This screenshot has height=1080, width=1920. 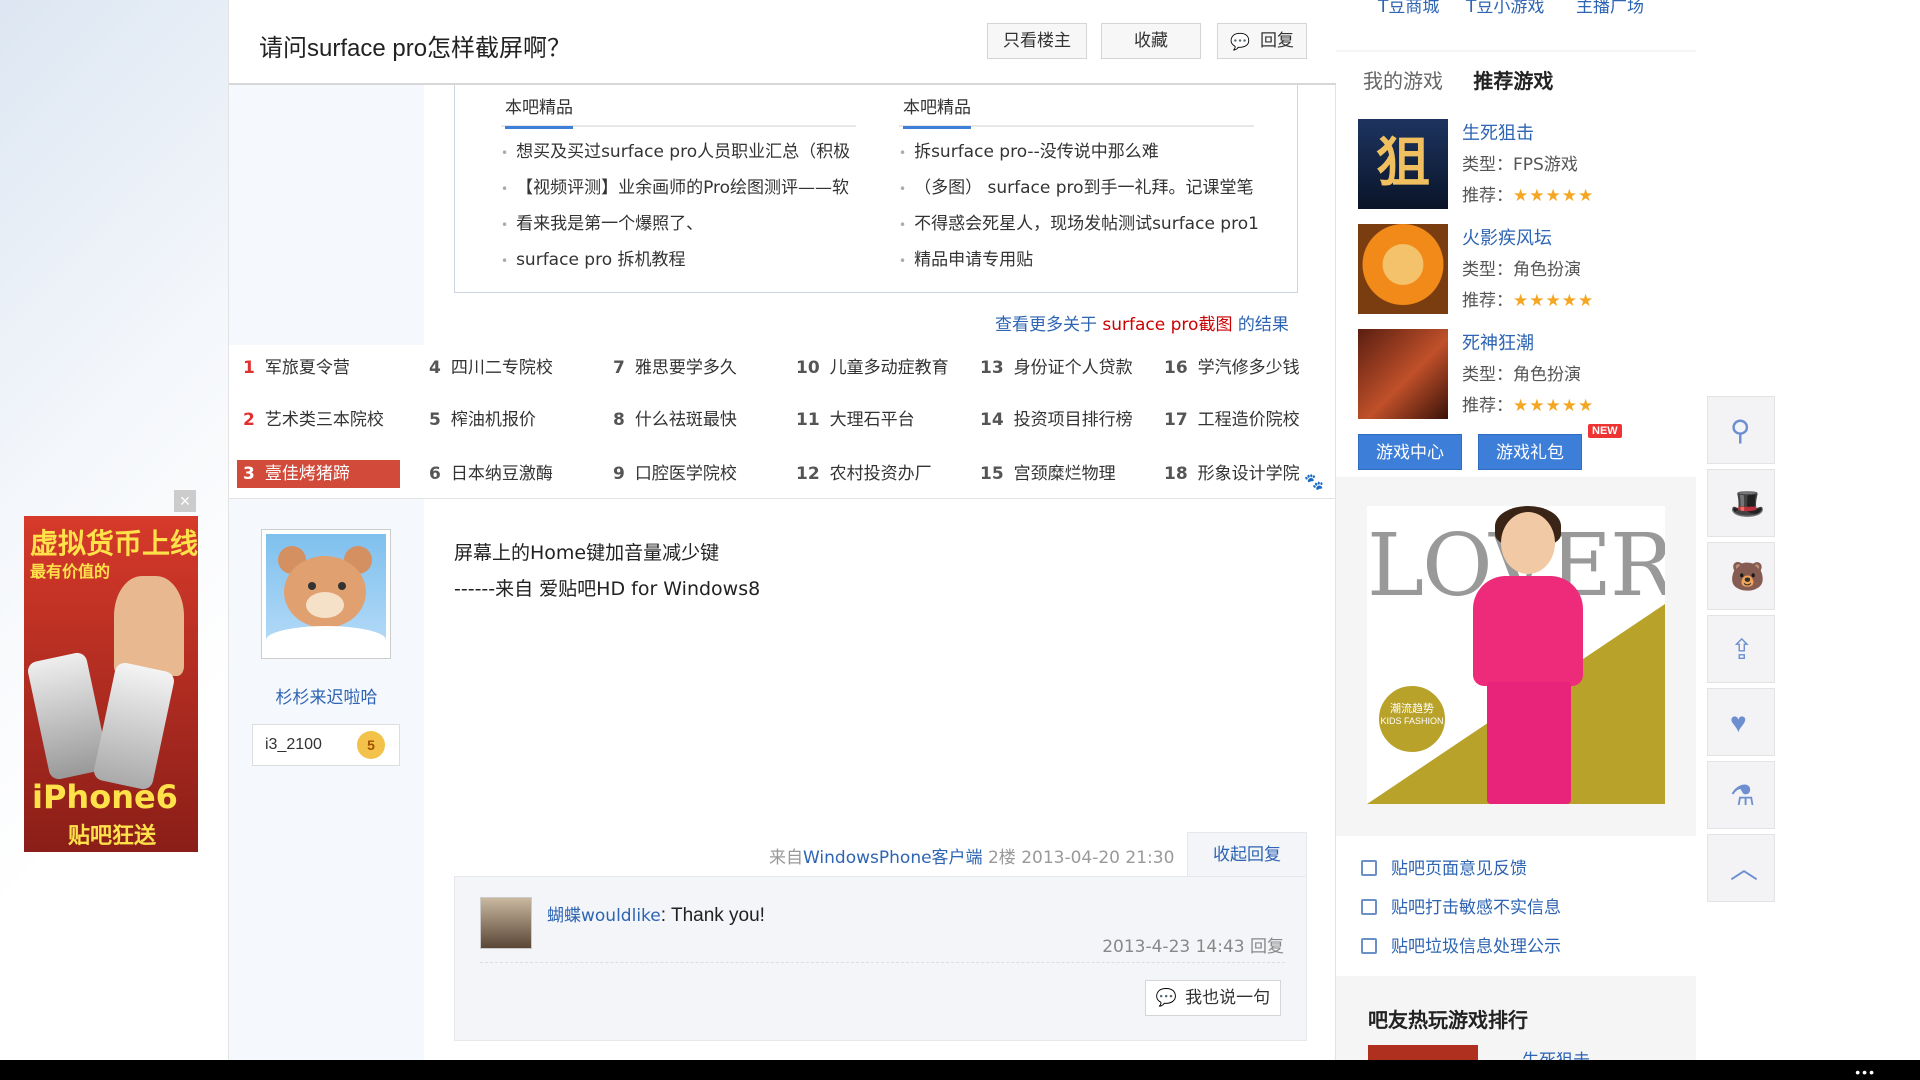 I want to click on hot-search-text: 军旅夏令营, so click(x=307, y=368).